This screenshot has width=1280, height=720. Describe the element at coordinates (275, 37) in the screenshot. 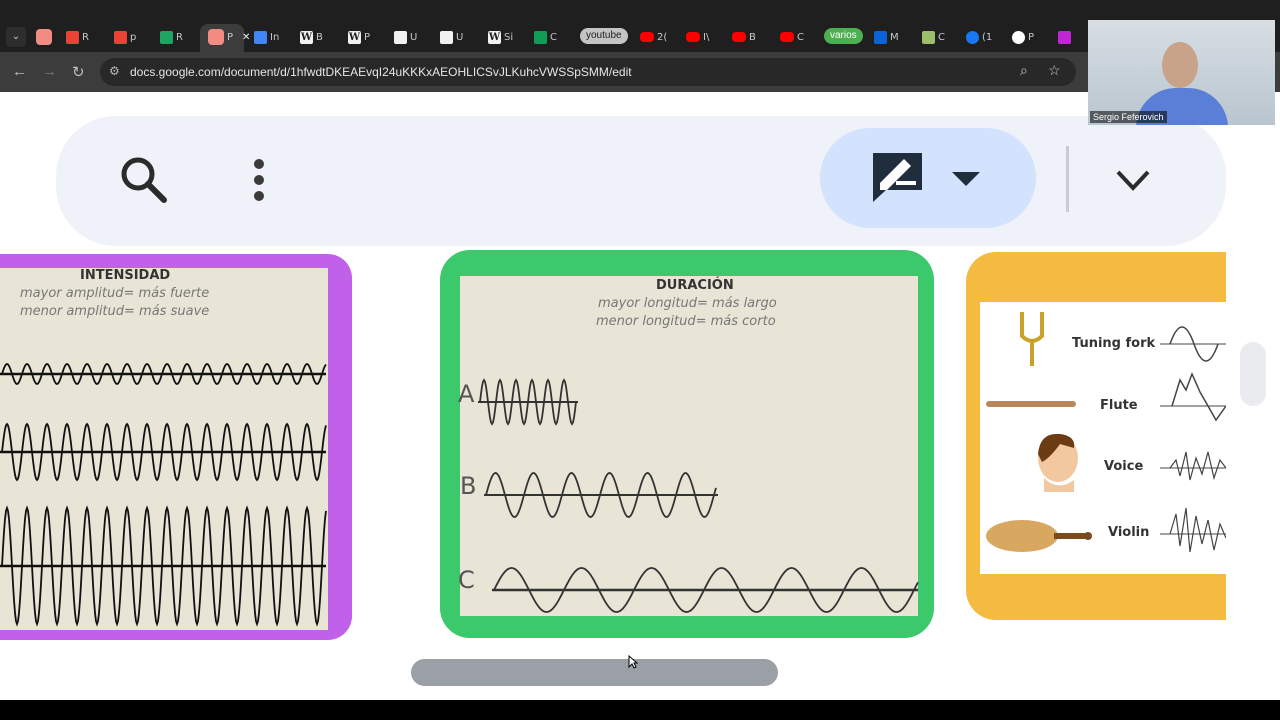

I see `tab-label: In` at that location.